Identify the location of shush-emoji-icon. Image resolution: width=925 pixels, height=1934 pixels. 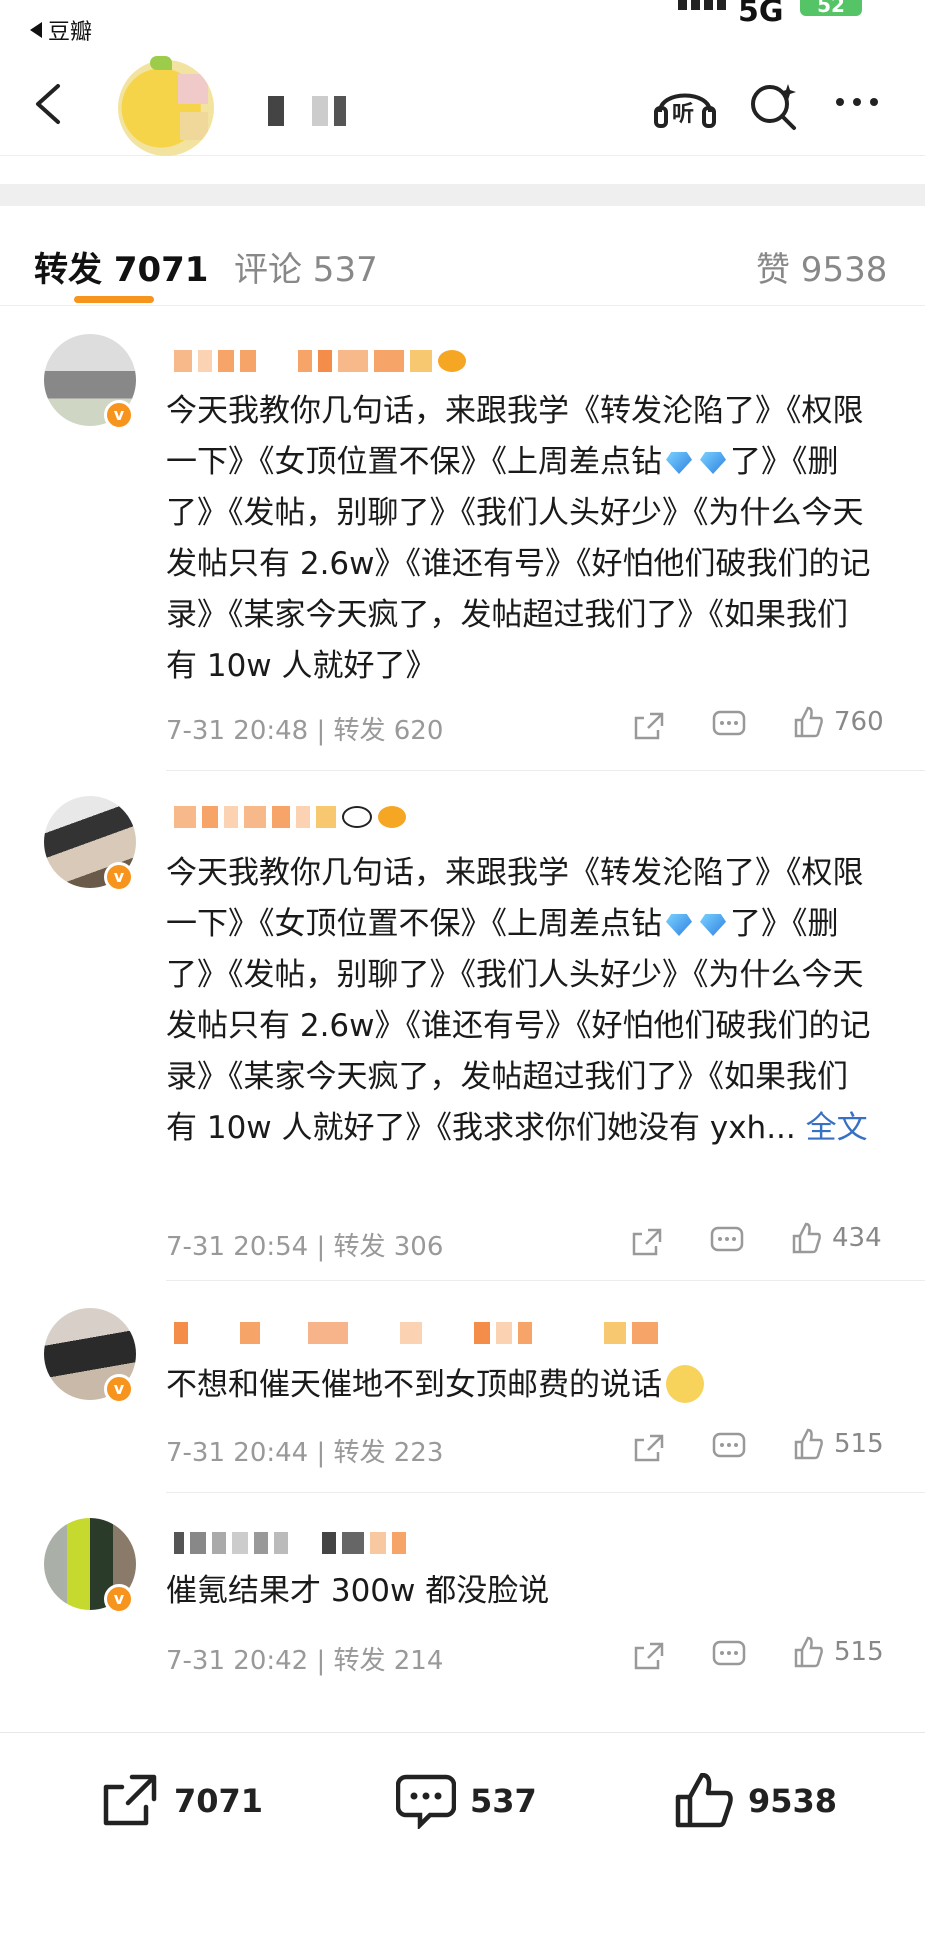
(685, 1384).